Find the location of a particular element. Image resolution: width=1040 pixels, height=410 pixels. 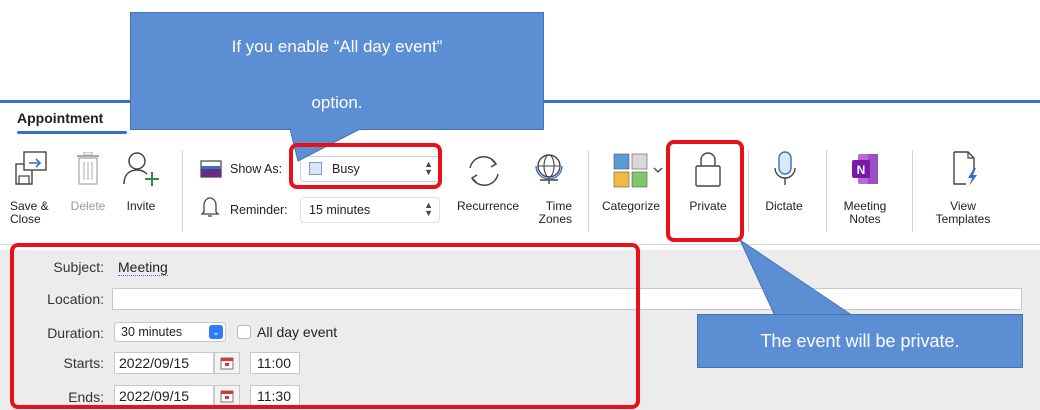

recurrence-label: Recurrence is located at coordinates (488, 206).